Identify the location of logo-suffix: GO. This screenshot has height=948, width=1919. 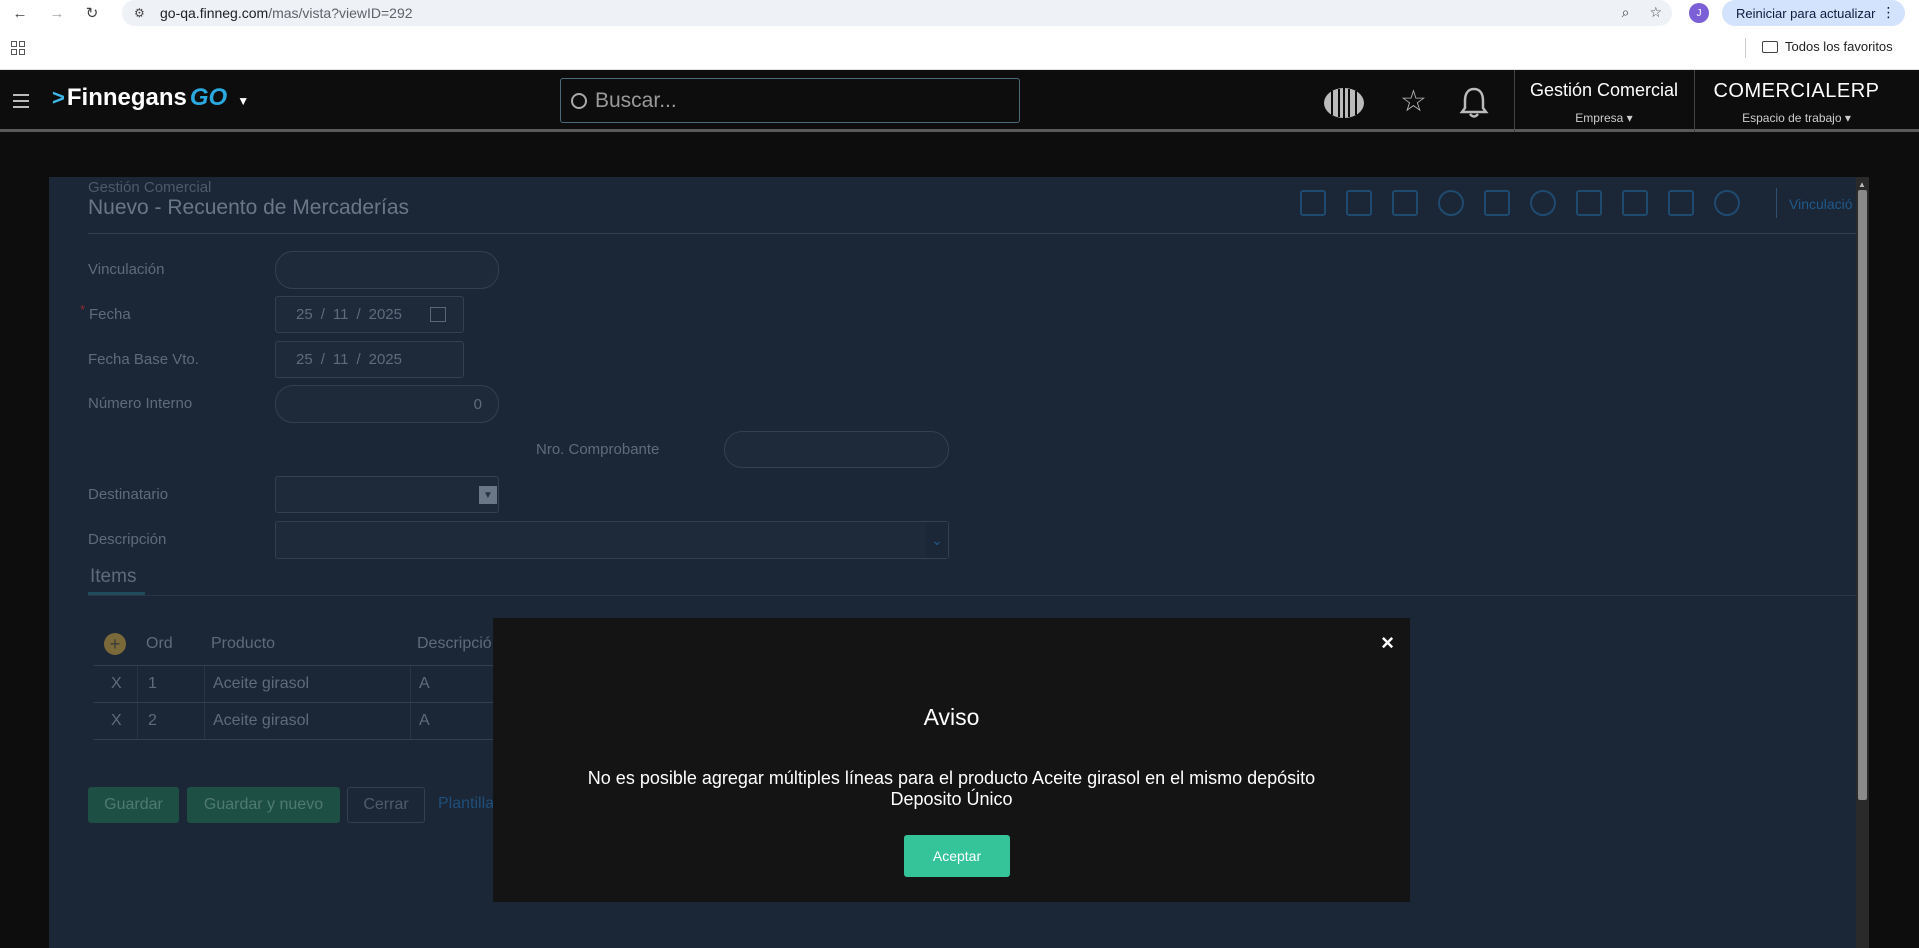
(208, 97).